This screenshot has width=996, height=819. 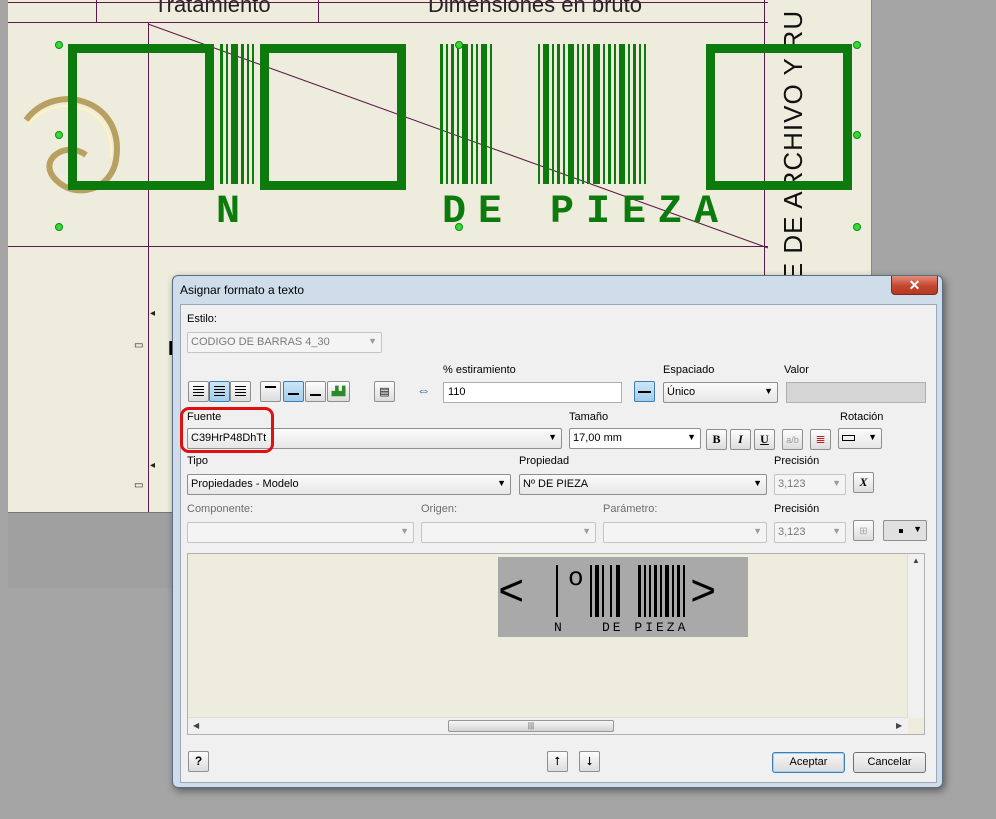 I want to click on preview-text-de-pieza: DE PIEZA, so click(x=645, y=627).